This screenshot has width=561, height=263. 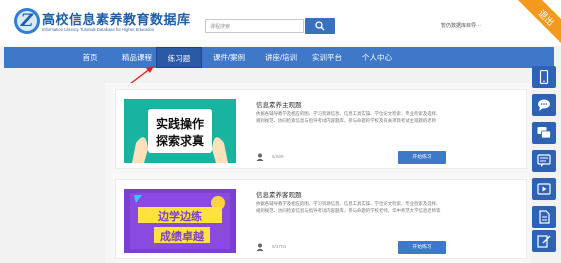 What do you see at coordinates (179, 216) in the screenshot?
I see `card-banner-line1: 边学边练` at bounding box center [179, 216].